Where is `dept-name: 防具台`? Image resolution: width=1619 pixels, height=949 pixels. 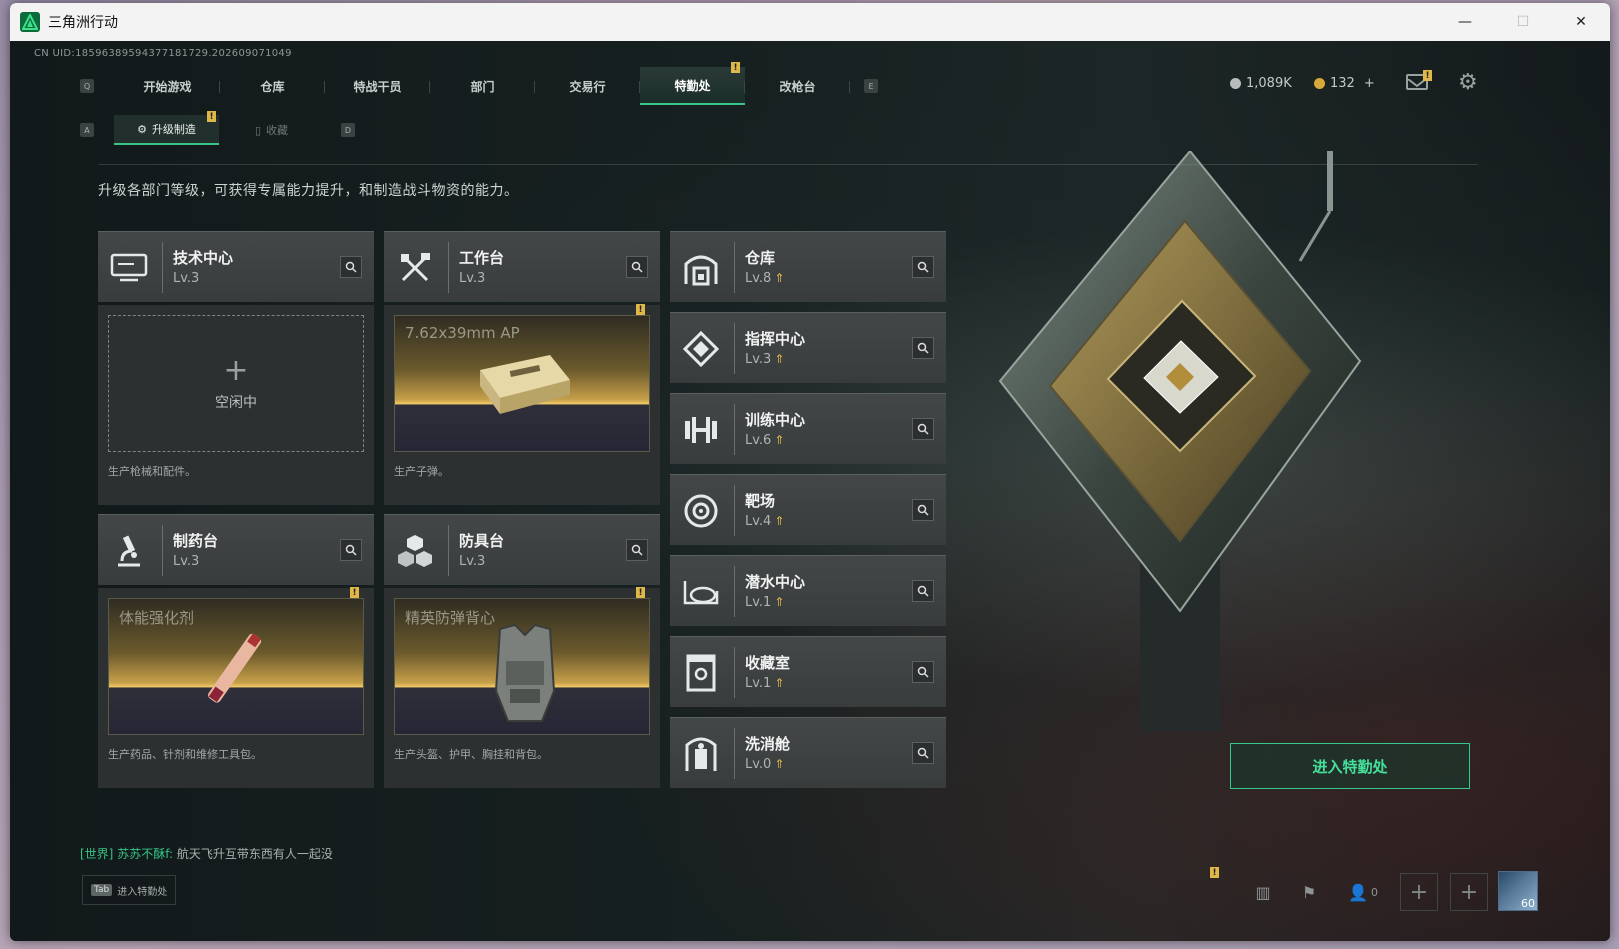 dept-name: 防具台 is located at coordinates (482, 541).